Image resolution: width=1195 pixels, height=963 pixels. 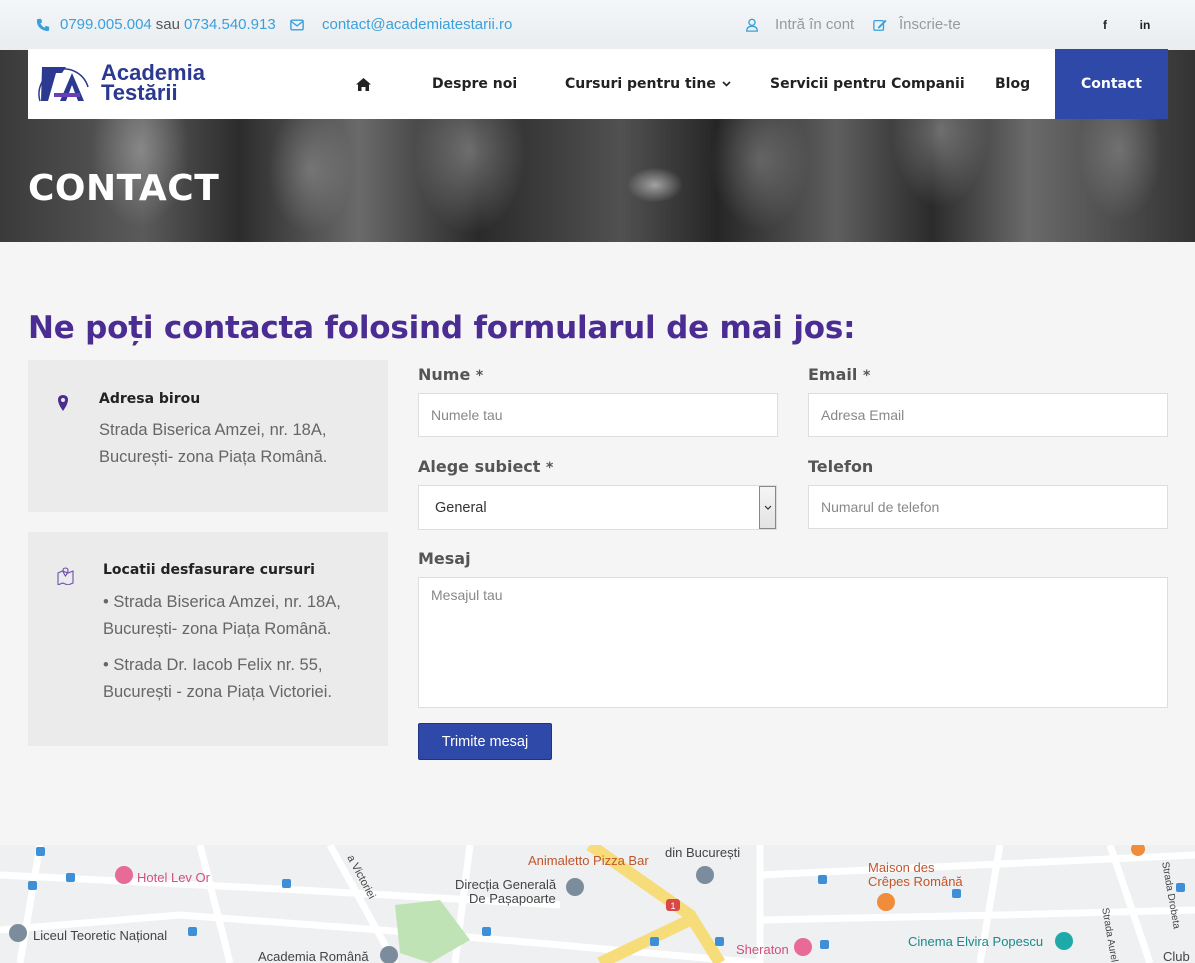 What do you see at coordinates (703, 852) in the screenshot?
I see `map-label: din București` at bounding box center [703, 852].